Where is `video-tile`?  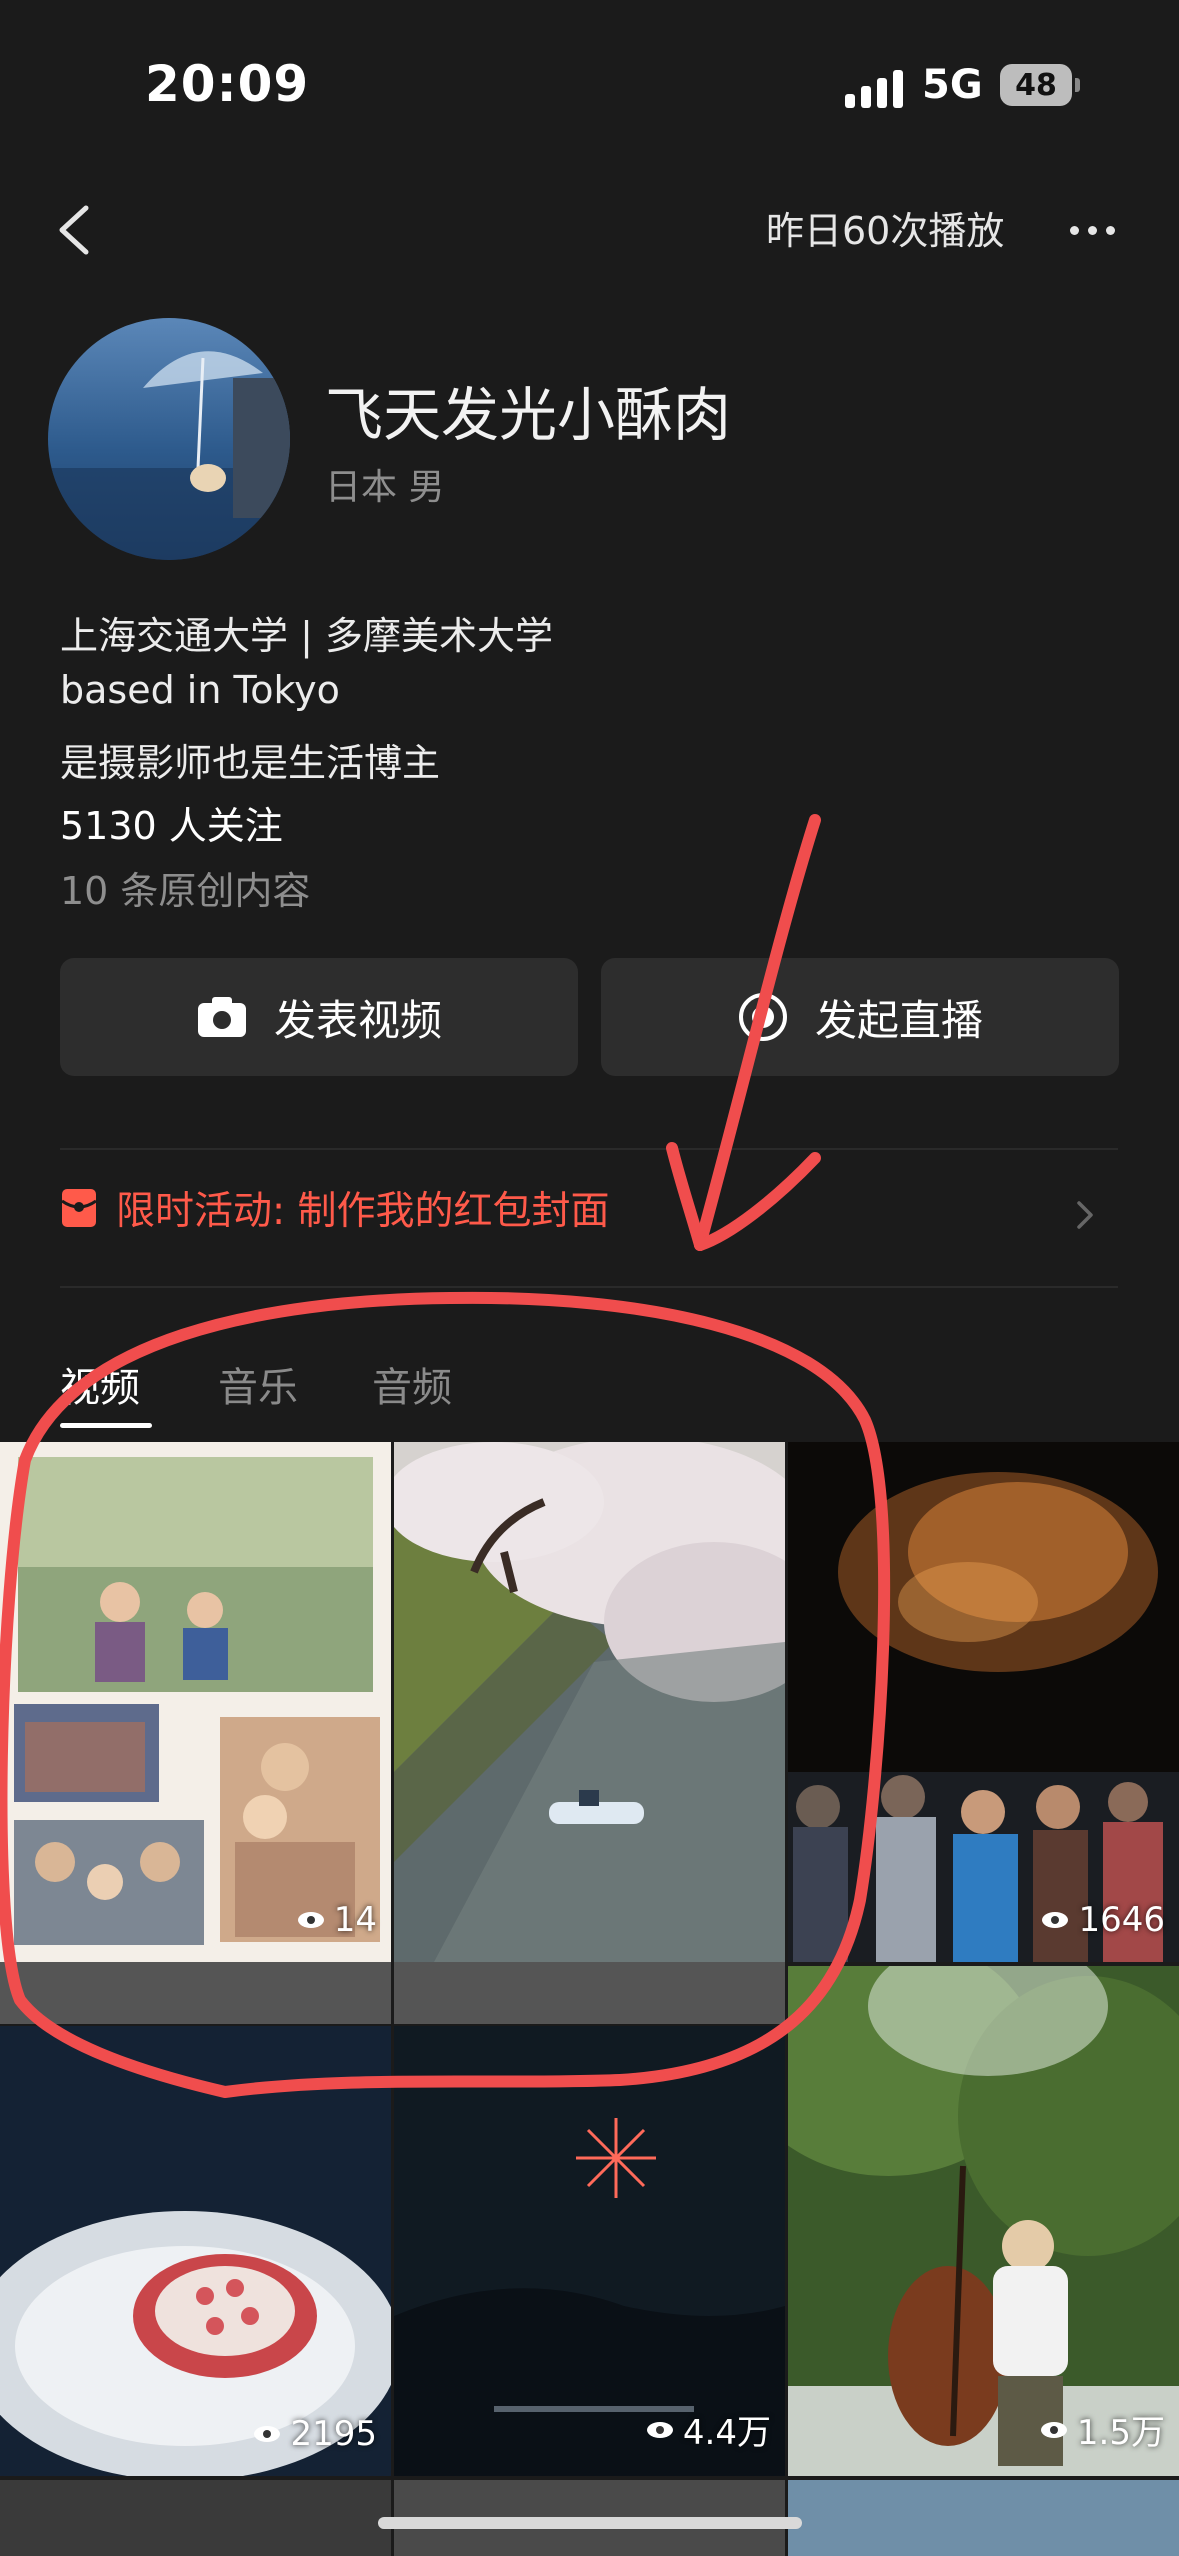
video-tile is located at coordinates (589, 1702).